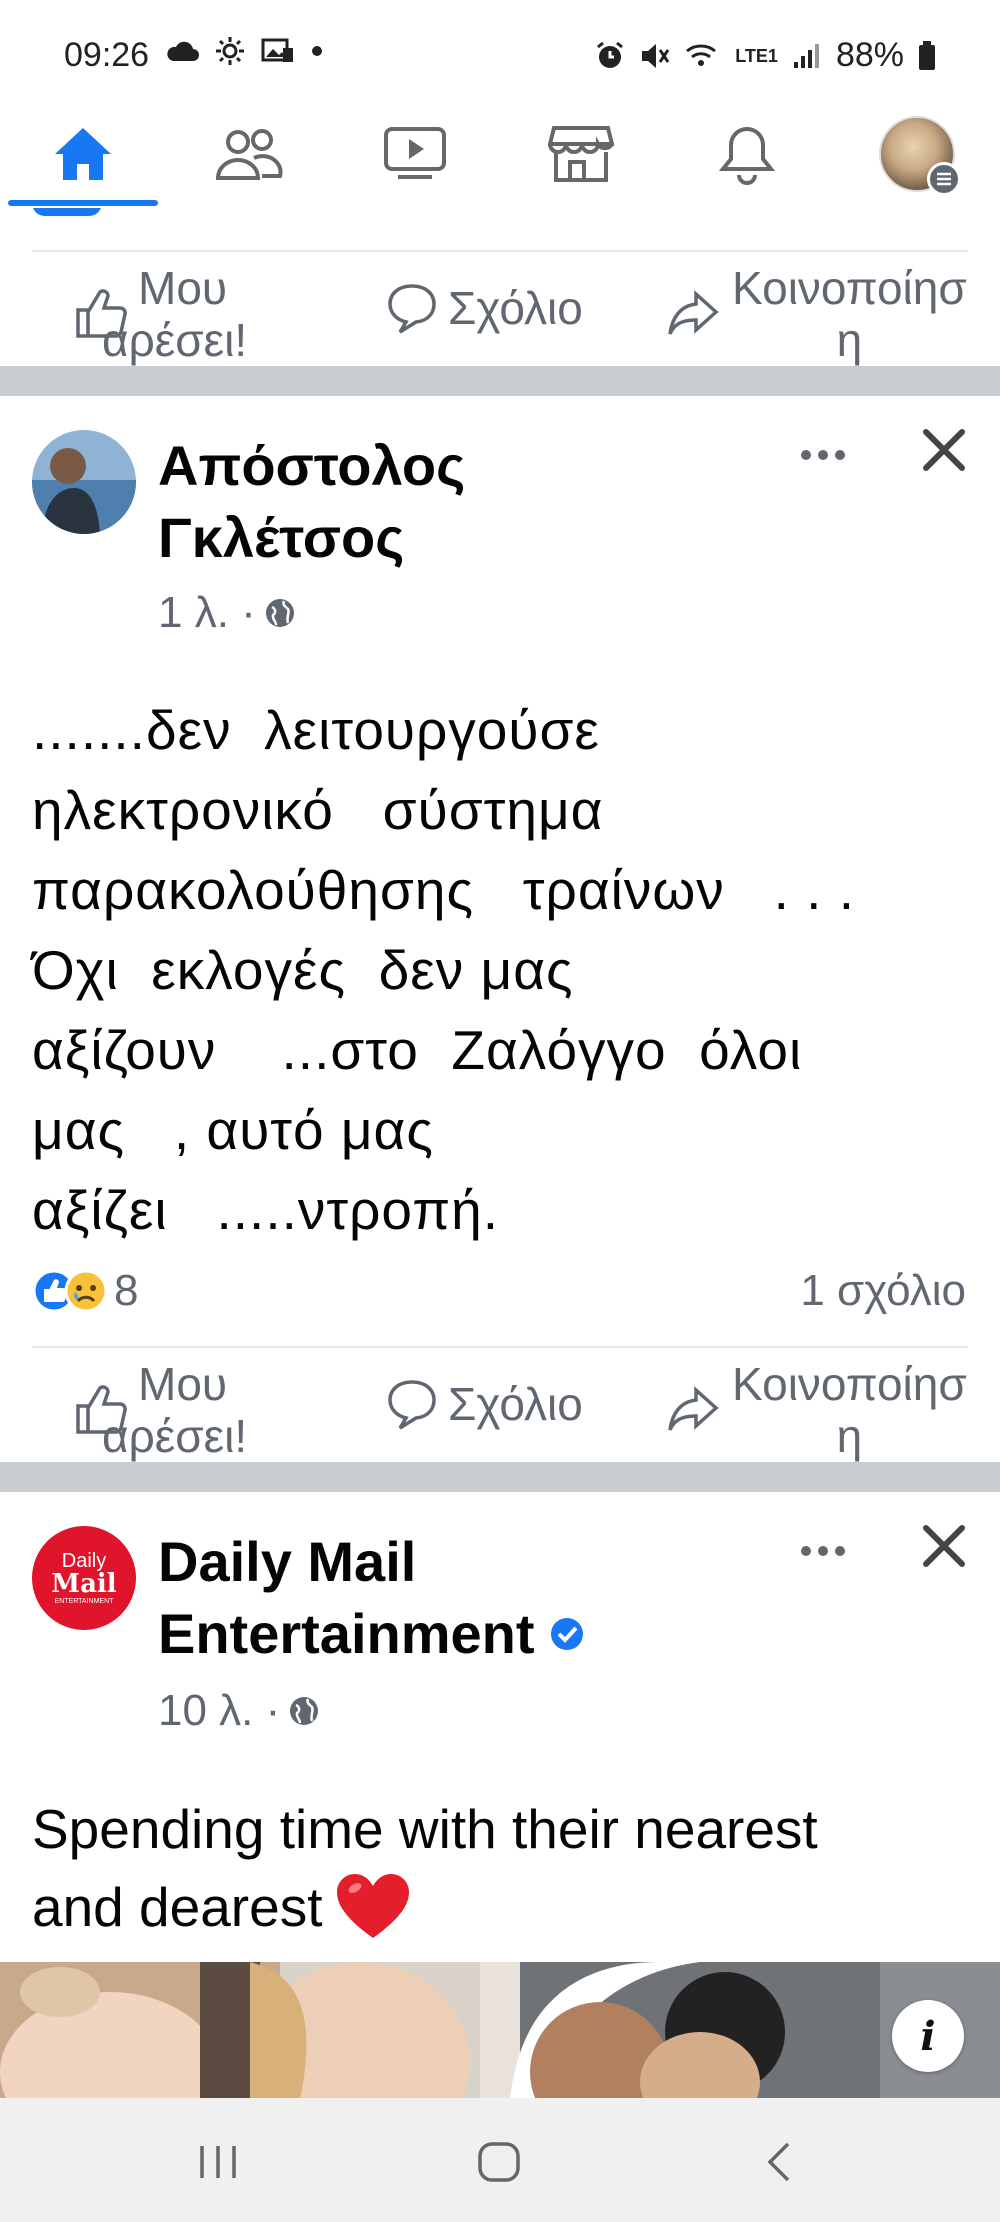 The image size is (1000, 2222). I want to click on previous-post-remnant, so click(500, 214).